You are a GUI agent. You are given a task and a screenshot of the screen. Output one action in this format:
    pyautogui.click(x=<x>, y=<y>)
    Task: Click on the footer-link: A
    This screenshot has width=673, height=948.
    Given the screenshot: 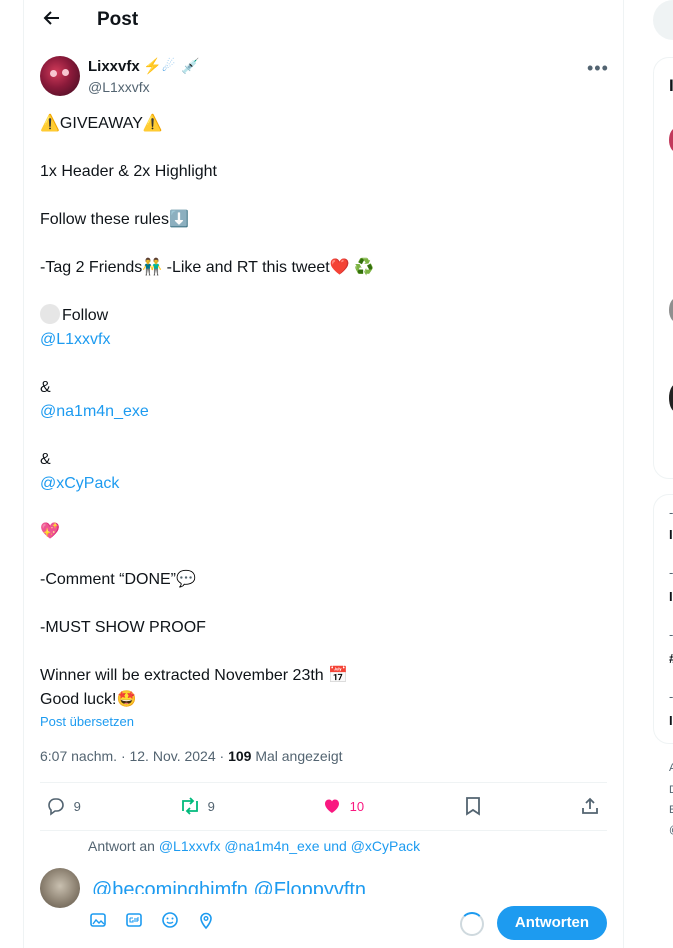 What is the action you would take?
    pyautogui.click(x=671, y=768)
    